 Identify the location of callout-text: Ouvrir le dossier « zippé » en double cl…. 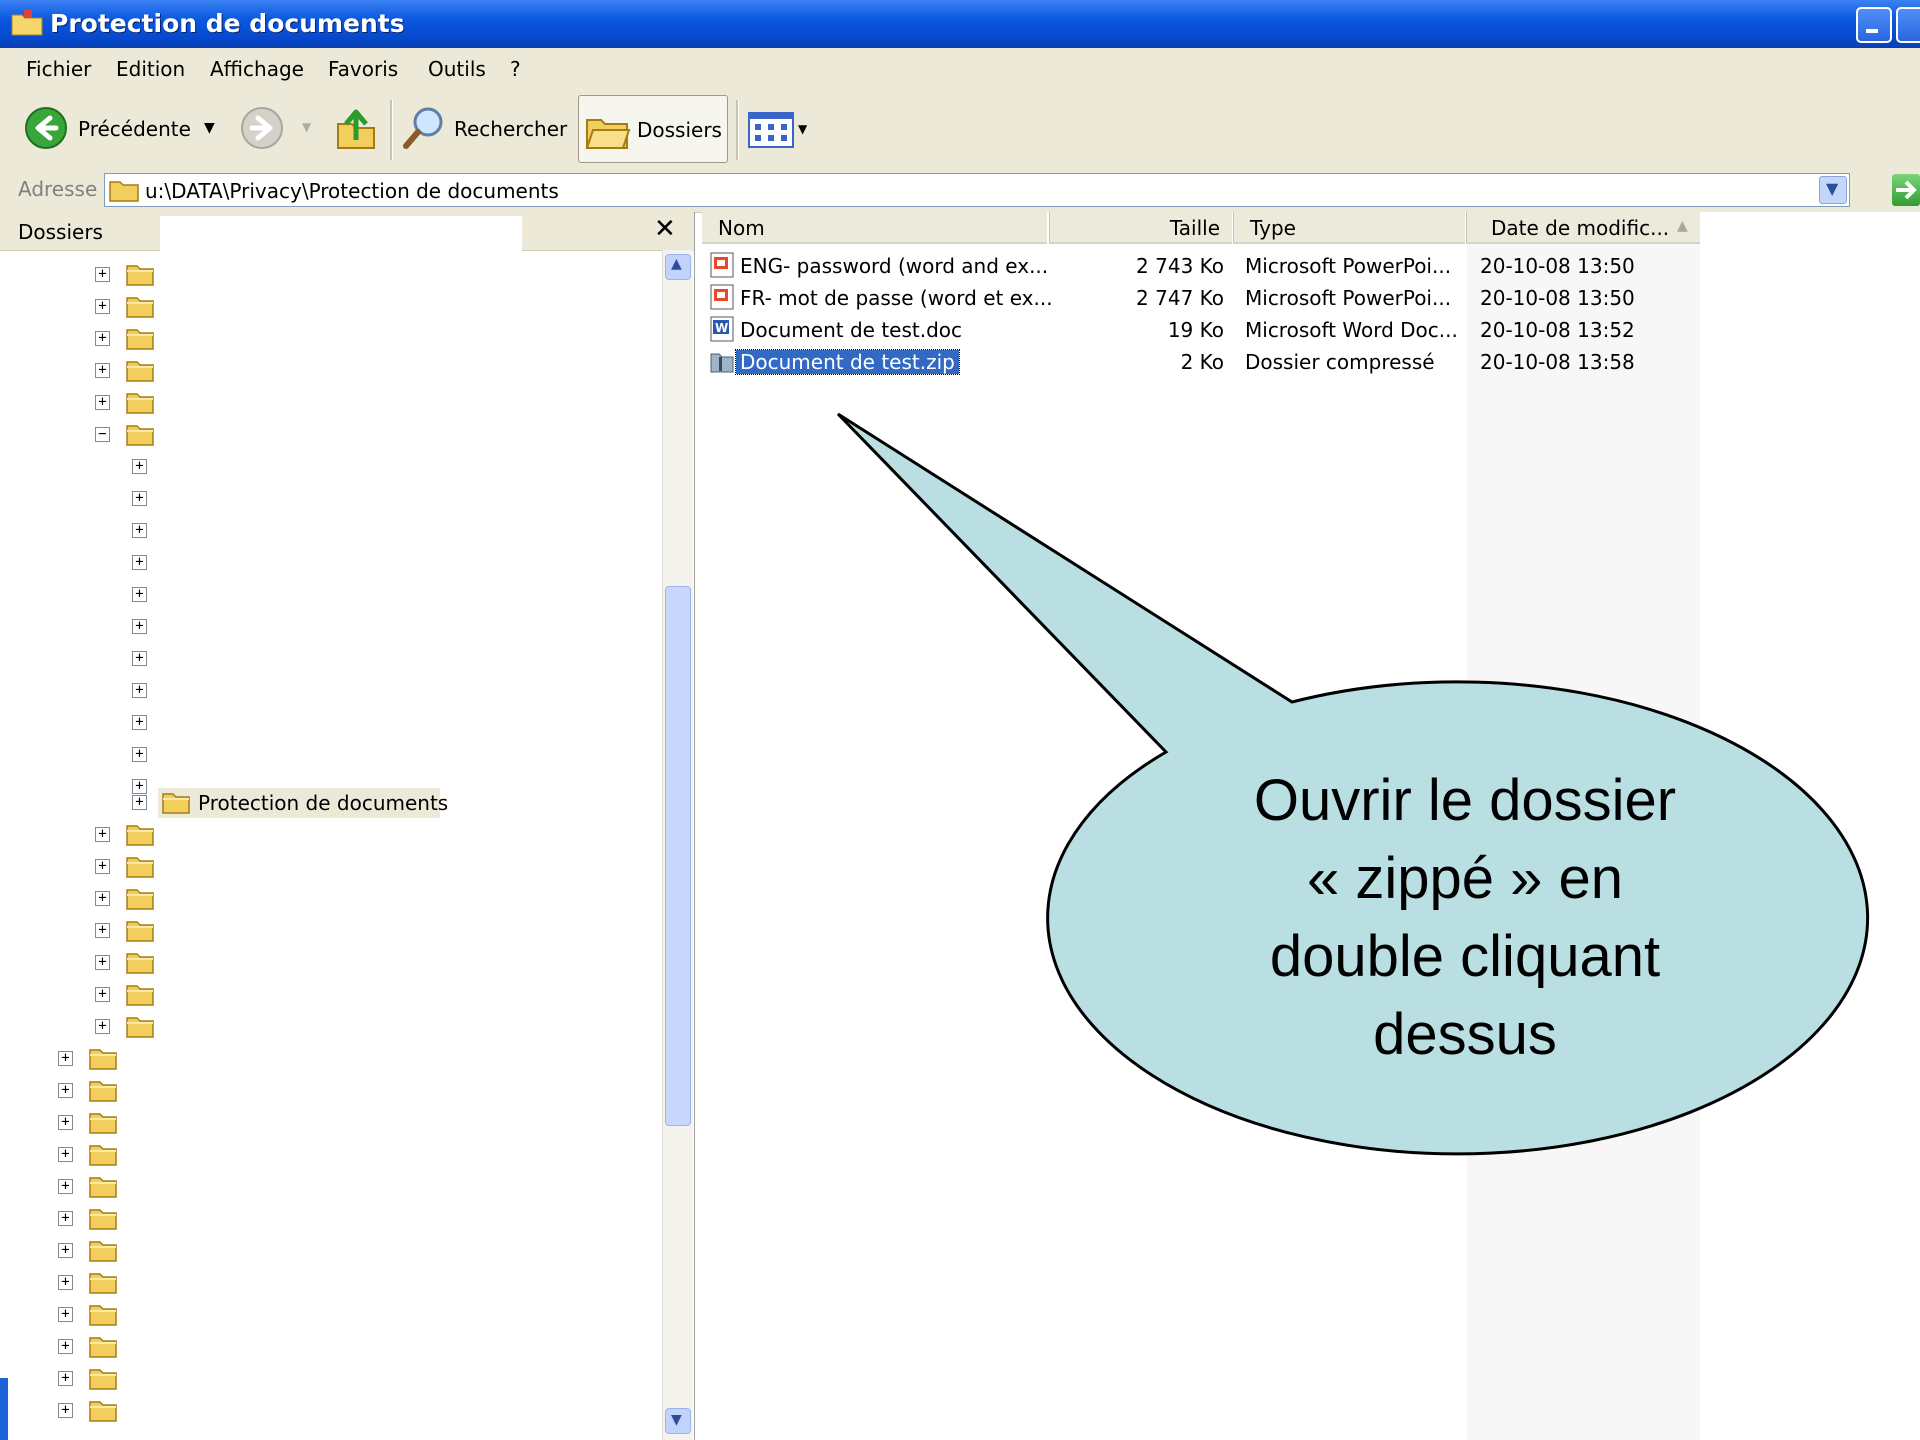
(1465, 918).